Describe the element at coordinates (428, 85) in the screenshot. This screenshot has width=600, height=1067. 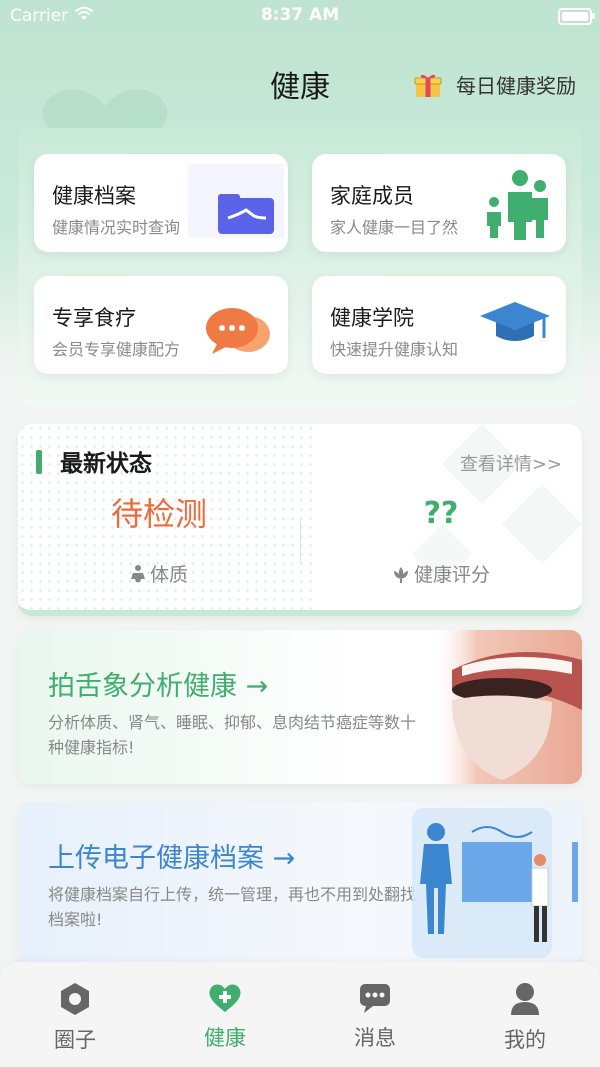
I see `gift-icon` at that location.